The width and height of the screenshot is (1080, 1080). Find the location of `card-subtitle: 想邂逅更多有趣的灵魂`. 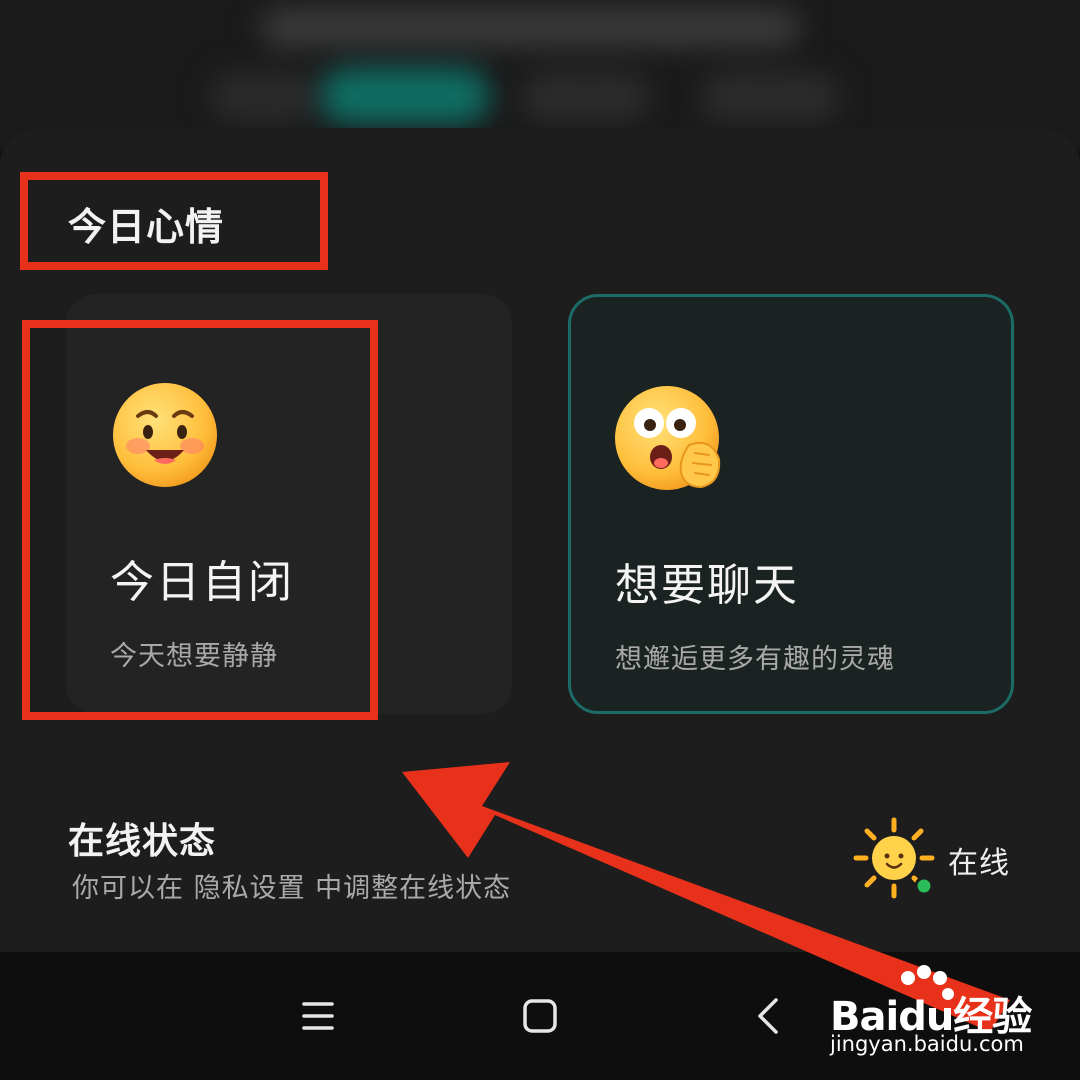

card-subtitle: 想邂逅更多有趣的灵魂 is located at coordinates (755, 659).